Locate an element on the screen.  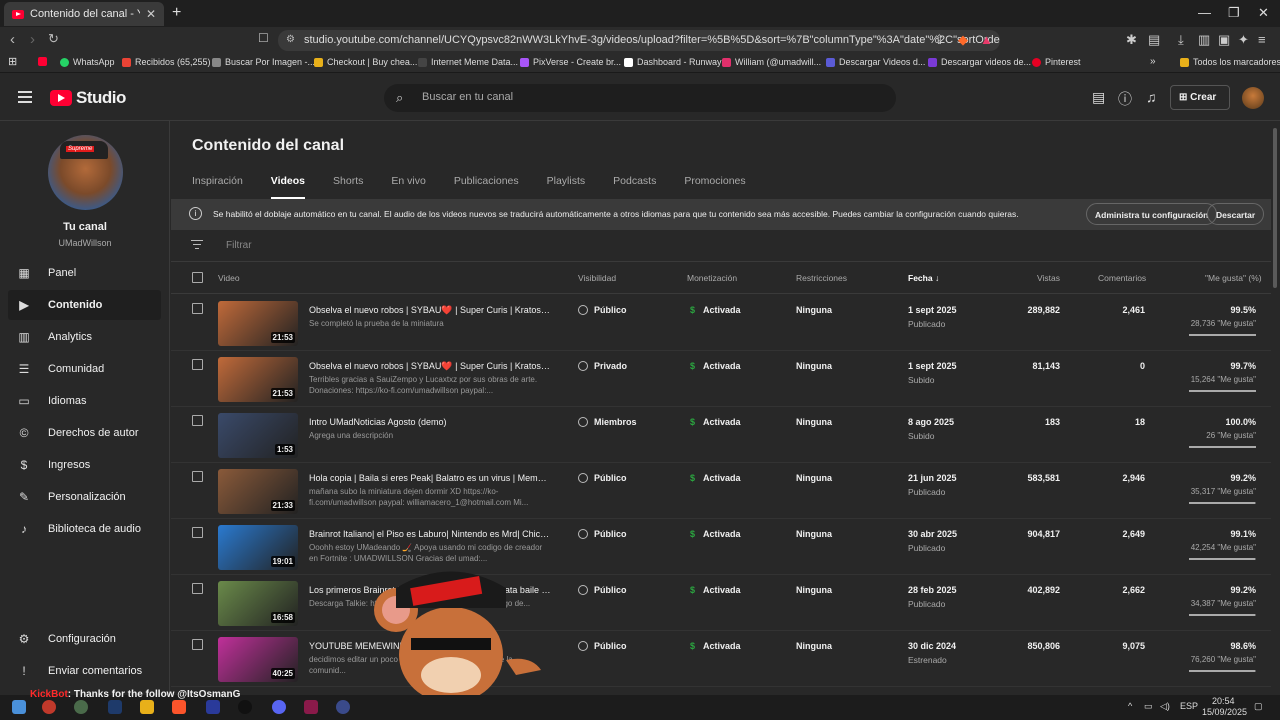
network-icon: ▭ is located at coordinates (1148, 706).